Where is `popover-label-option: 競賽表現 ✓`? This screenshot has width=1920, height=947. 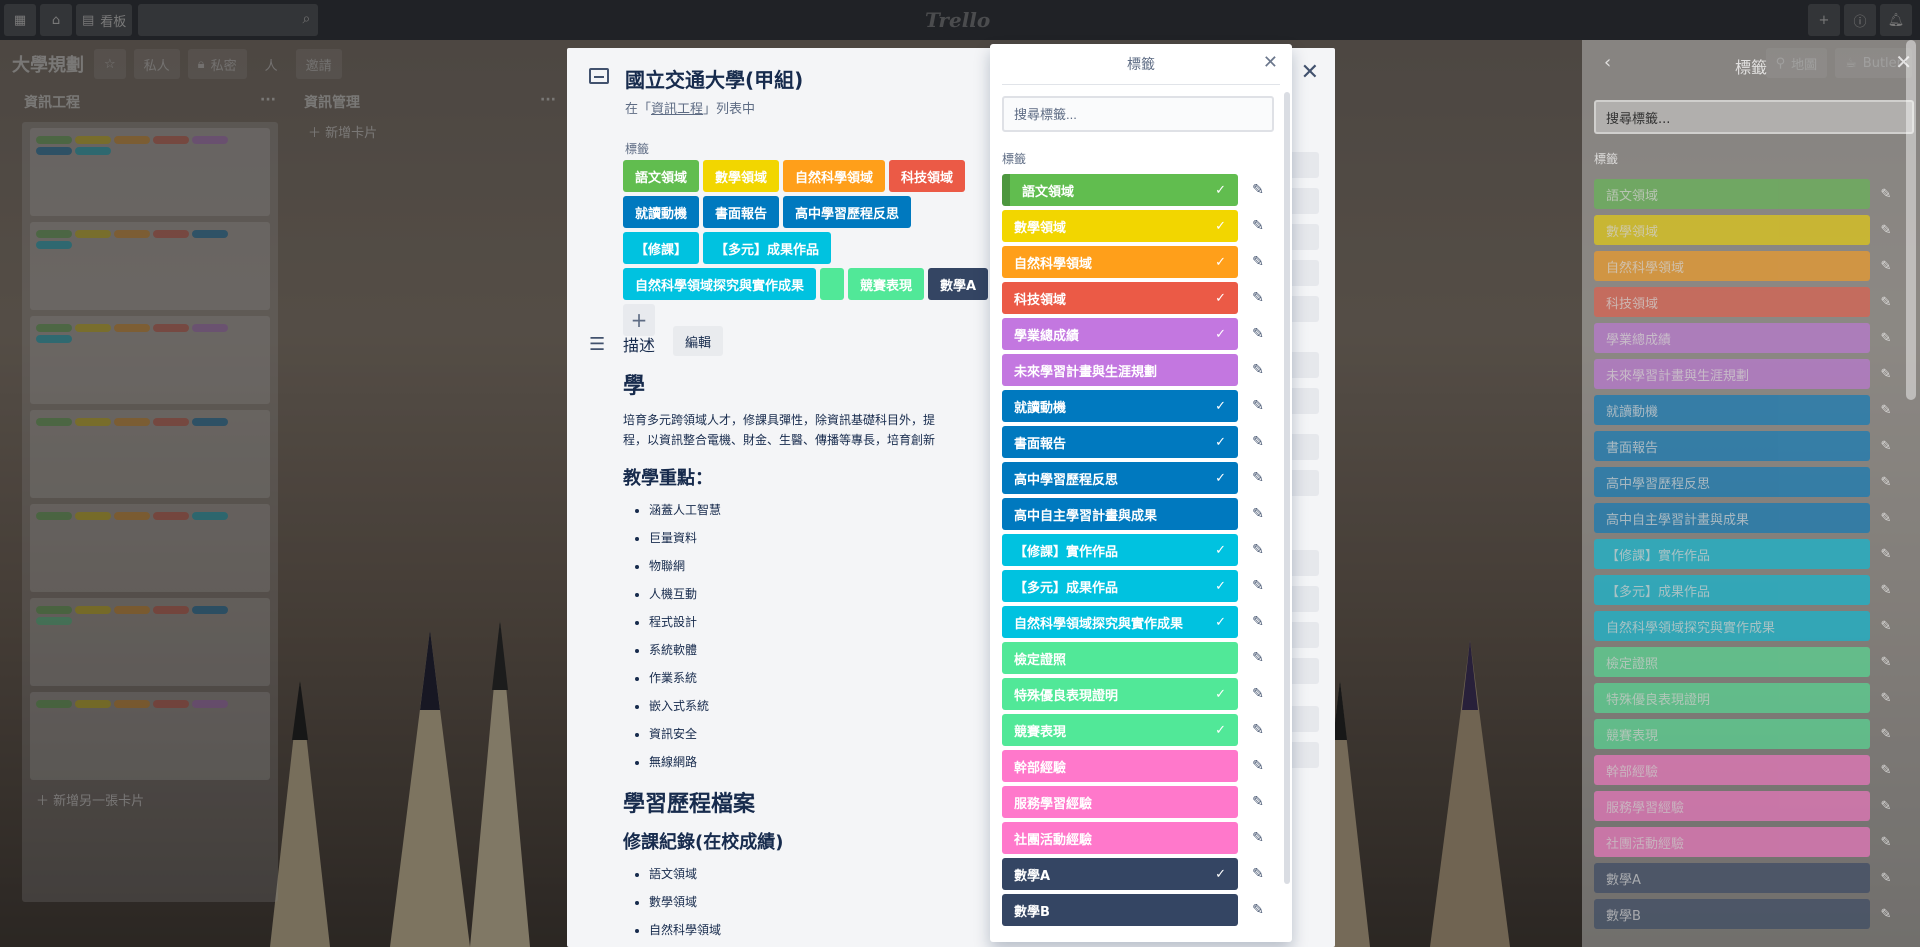 popover-label-option: 競賽表現 ✓ is located at coordinates (1120, 730).